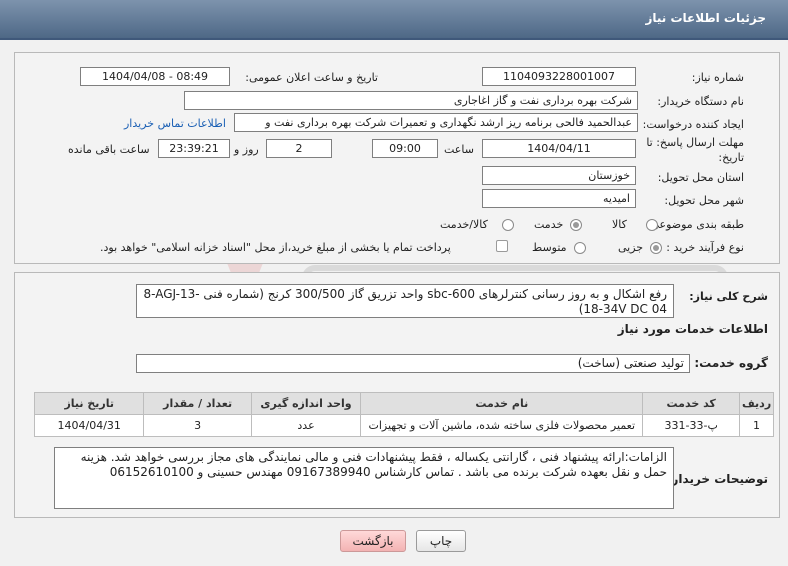 Image resolution: width=788 pixels, height=566 pixels. Describe the element at coordinates (89, 403) in the screenshot. I see `col-need-date: تاریخ نیاز` at that location.